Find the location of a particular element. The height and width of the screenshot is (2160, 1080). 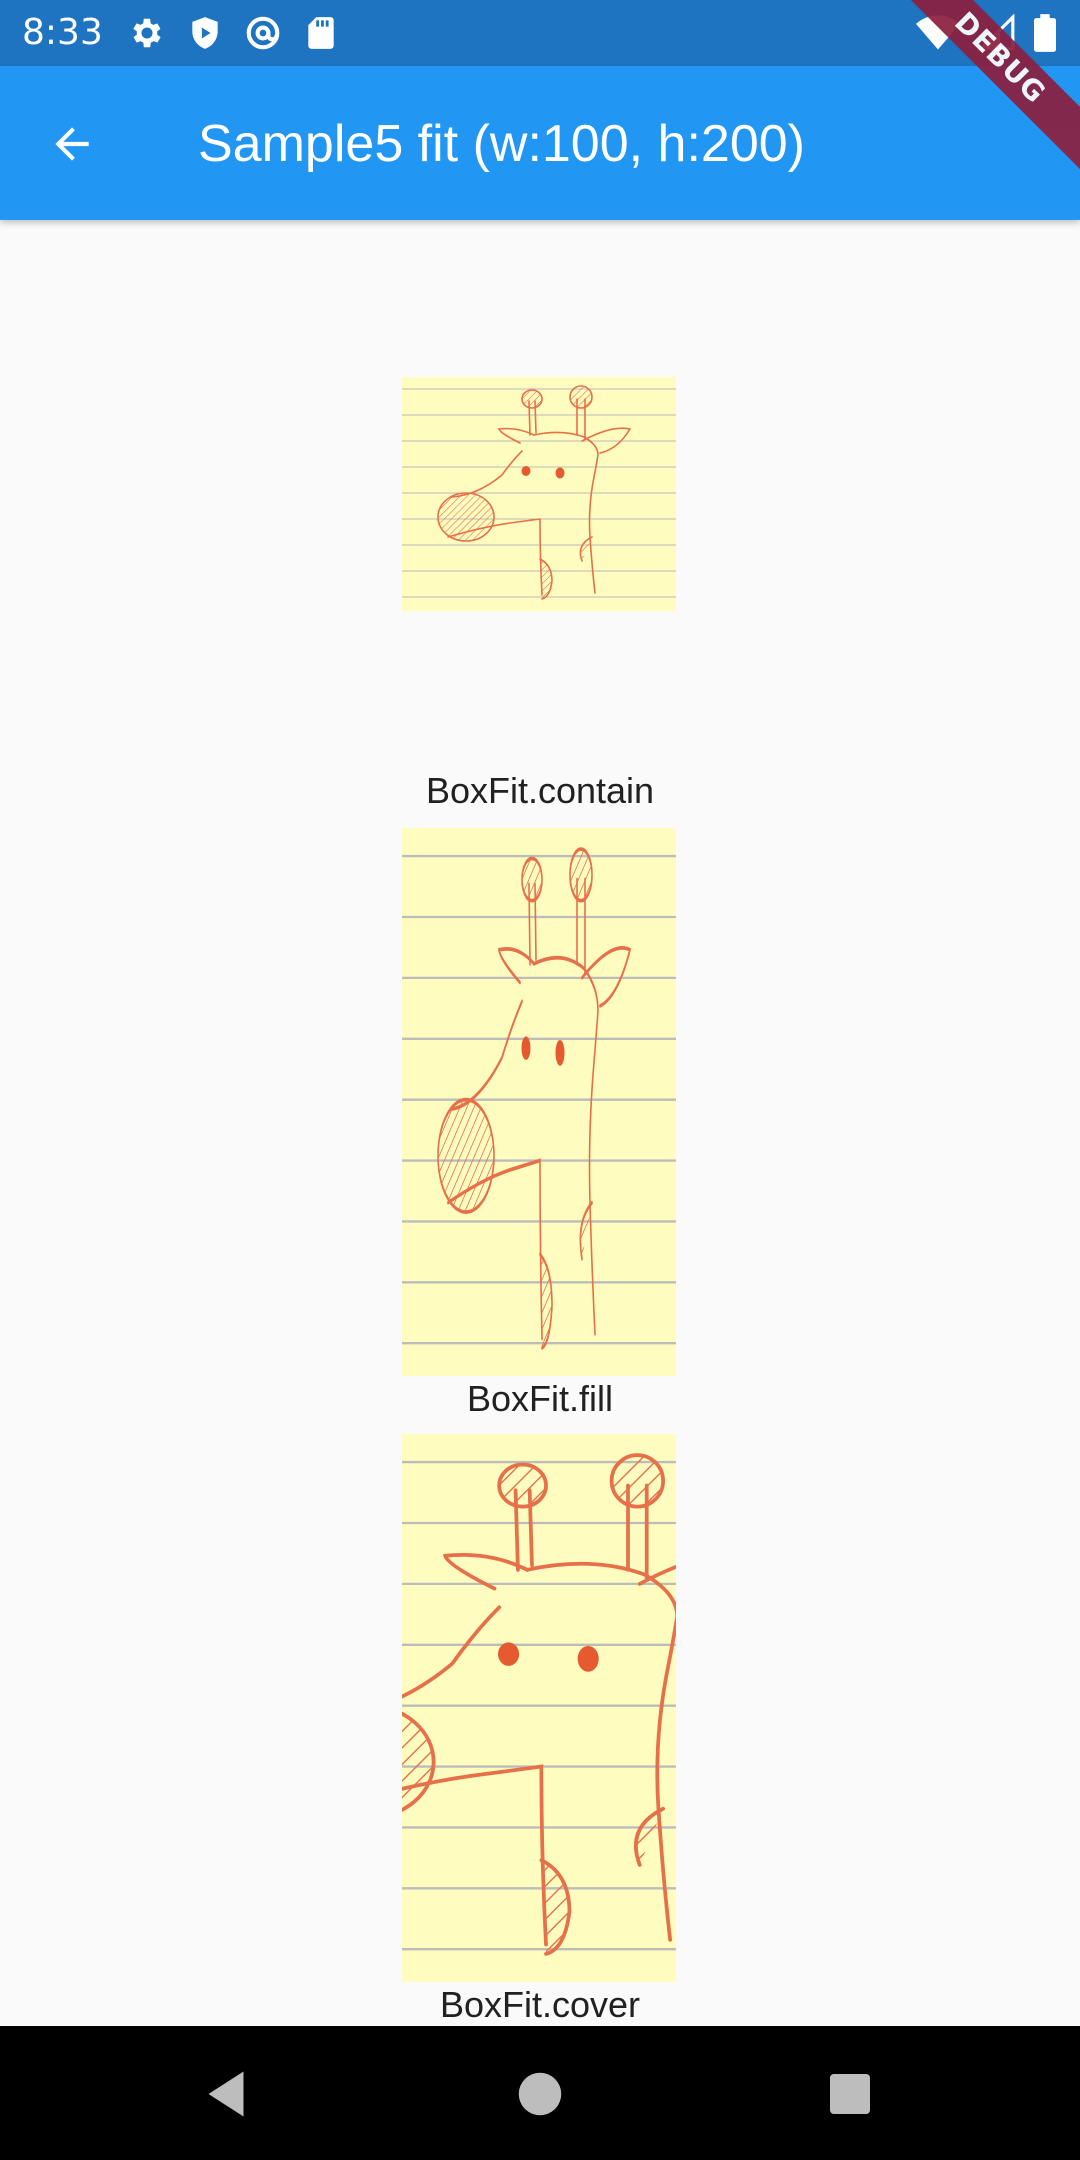

nav-recents-button is located at coordinates (850, 2094).